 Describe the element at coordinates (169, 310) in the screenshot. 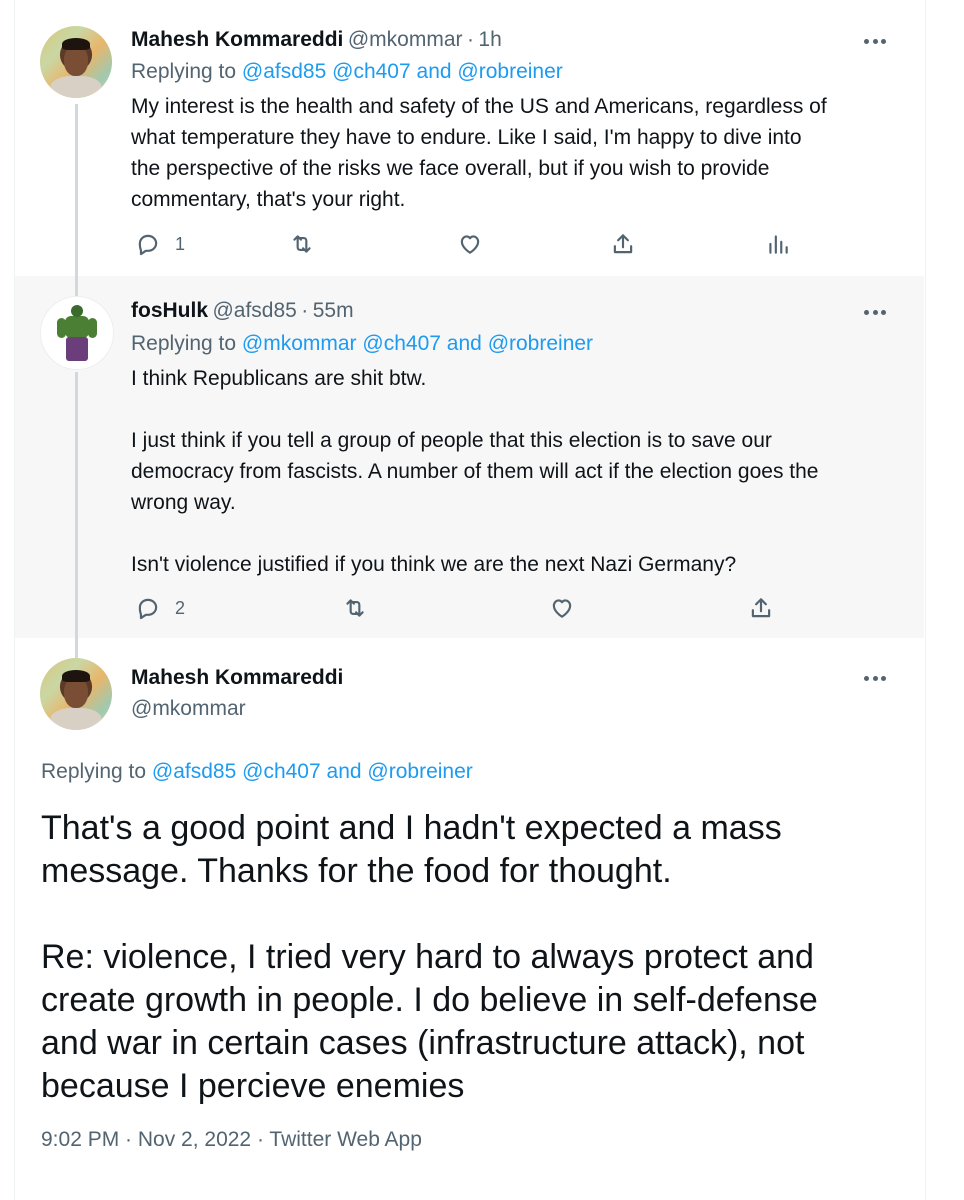

I see `author-name: fosHulk` at that location.